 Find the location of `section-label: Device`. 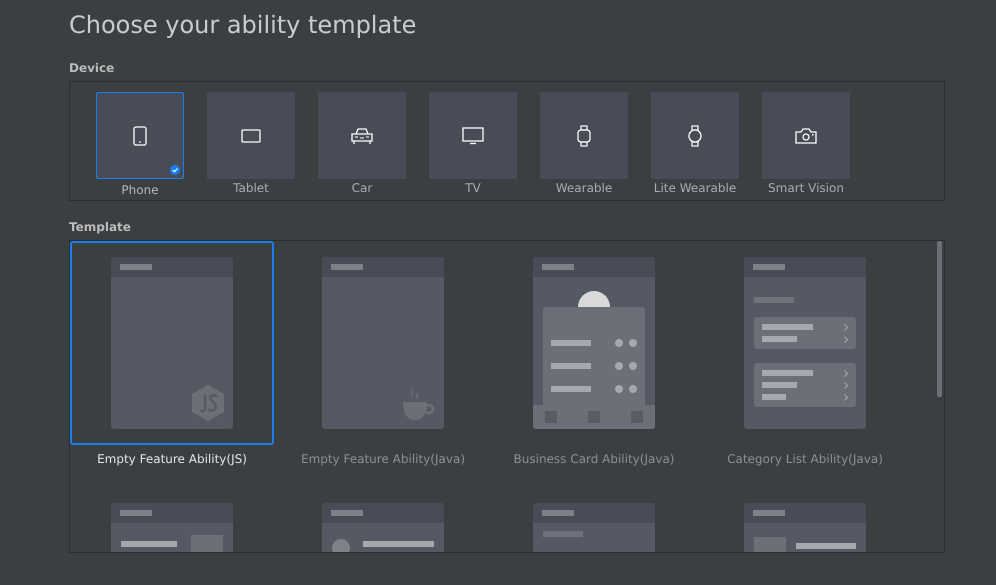

section-label: Device is located at coordinates (92, 68).